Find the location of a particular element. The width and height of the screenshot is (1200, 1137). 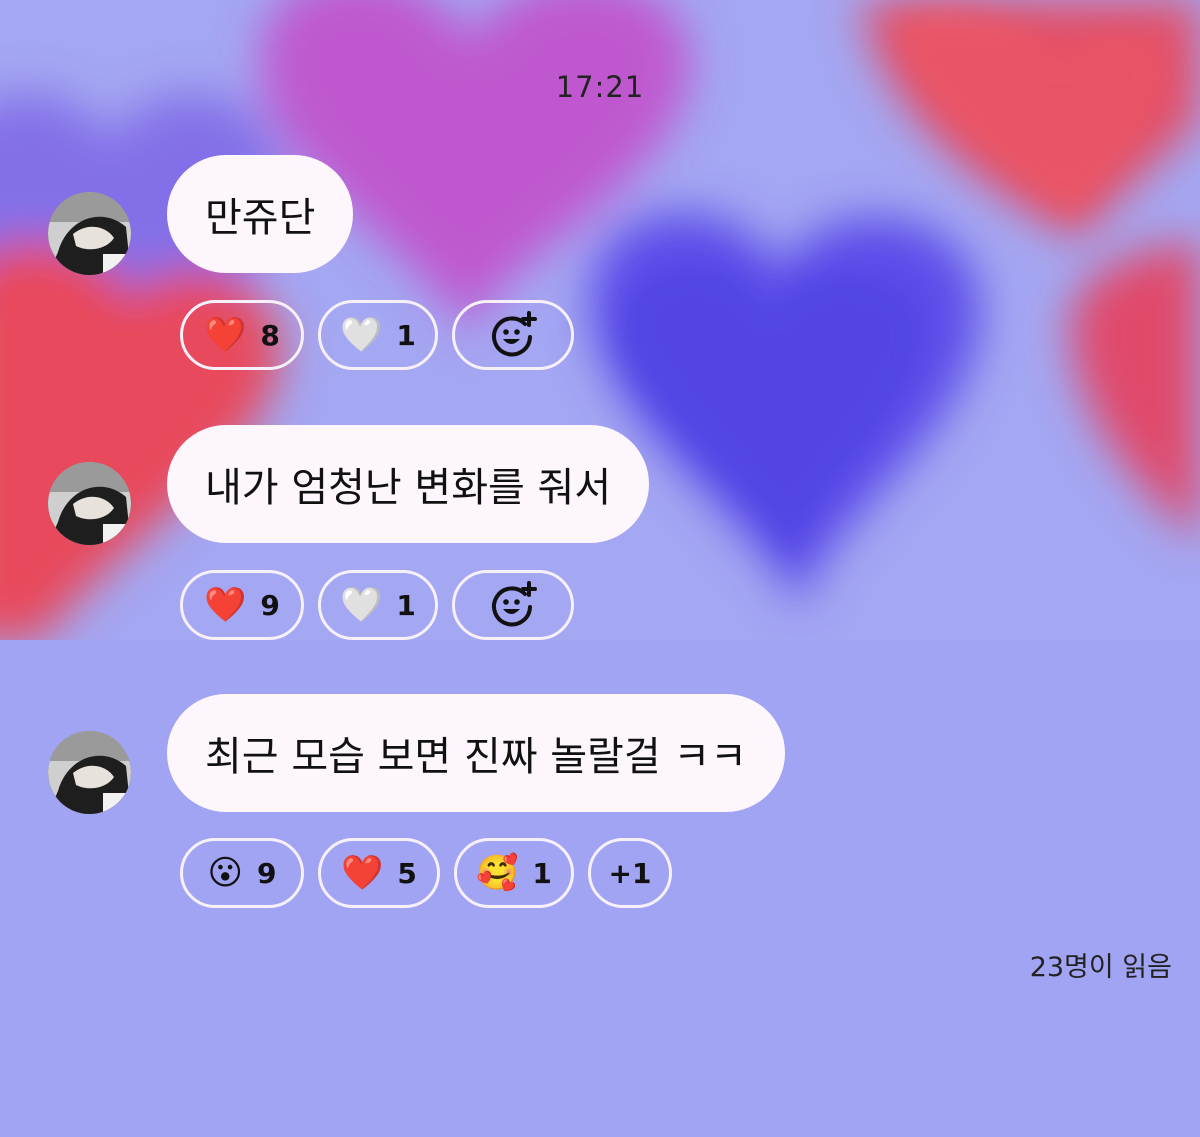

surprised-face-icon: 😮 is located at coordinates (225, 873).